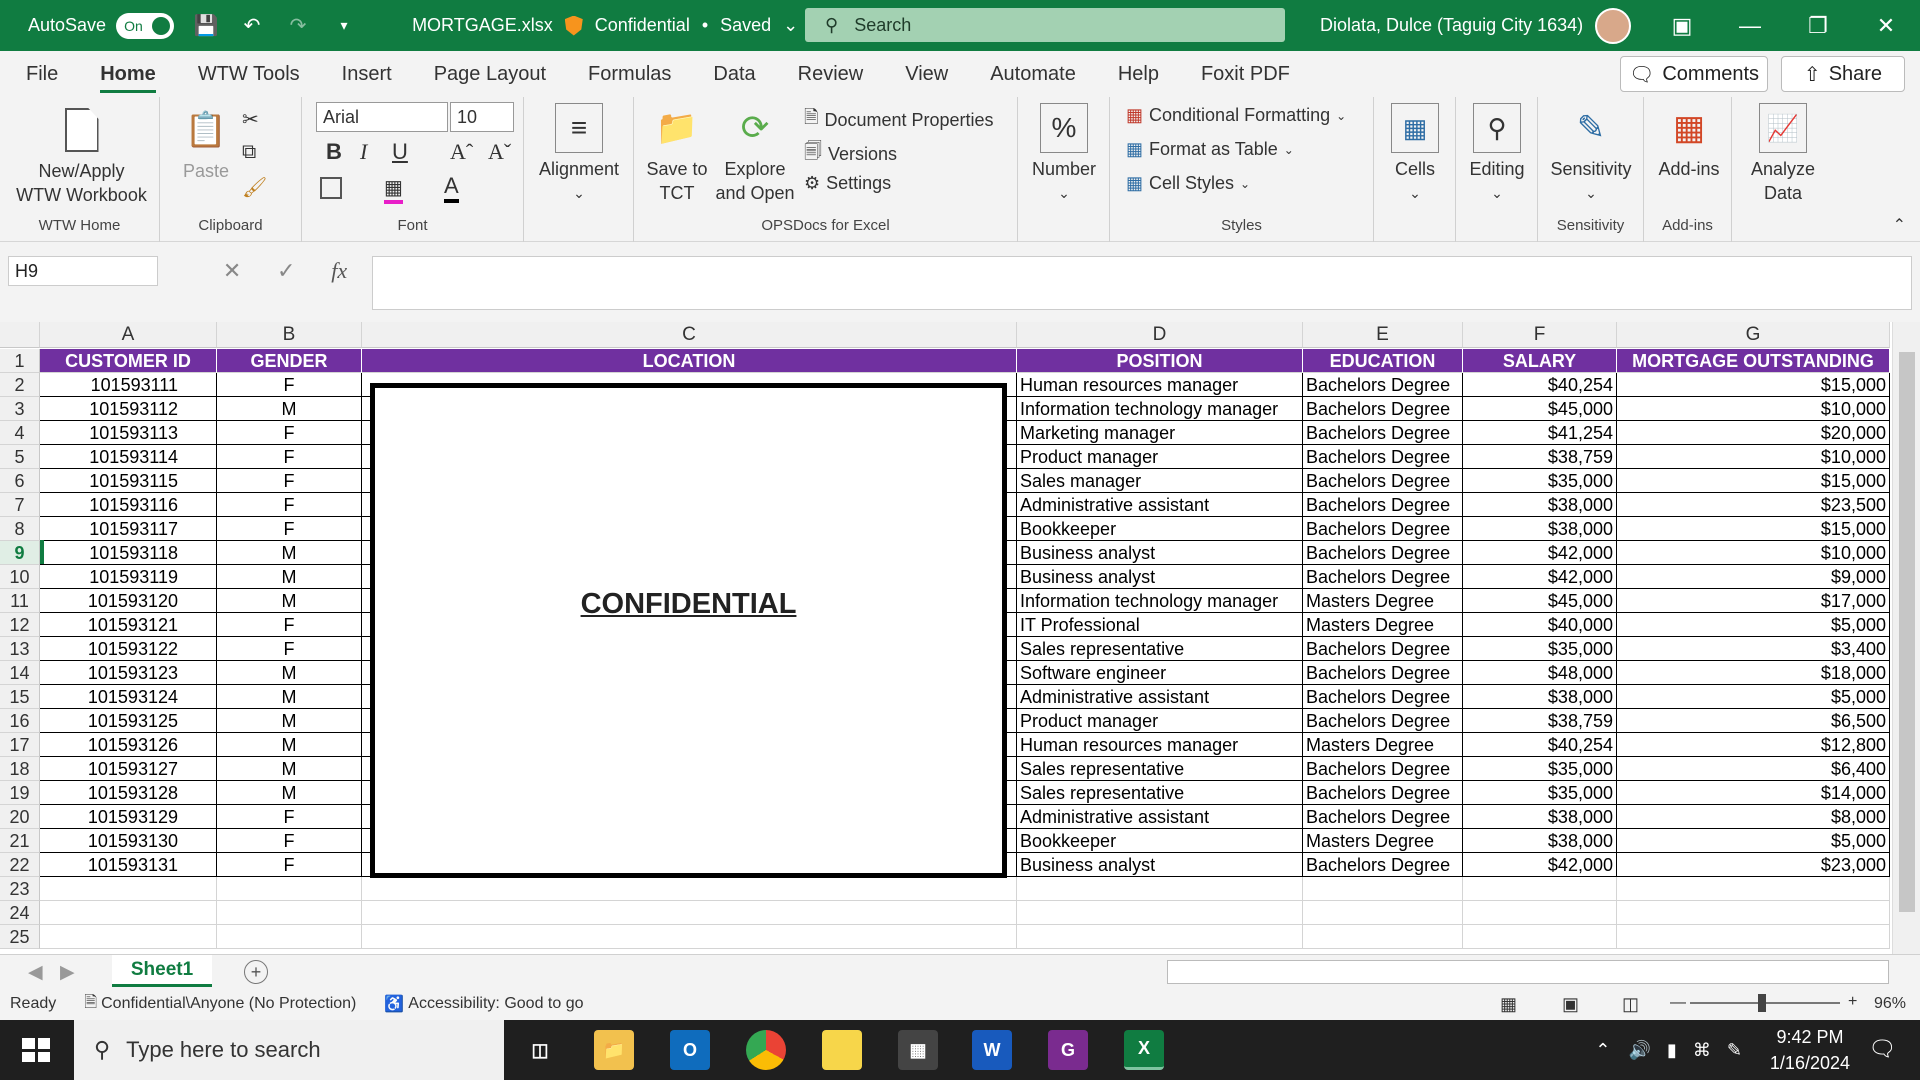  I want to click on row-header: 23, so click(20, 889).